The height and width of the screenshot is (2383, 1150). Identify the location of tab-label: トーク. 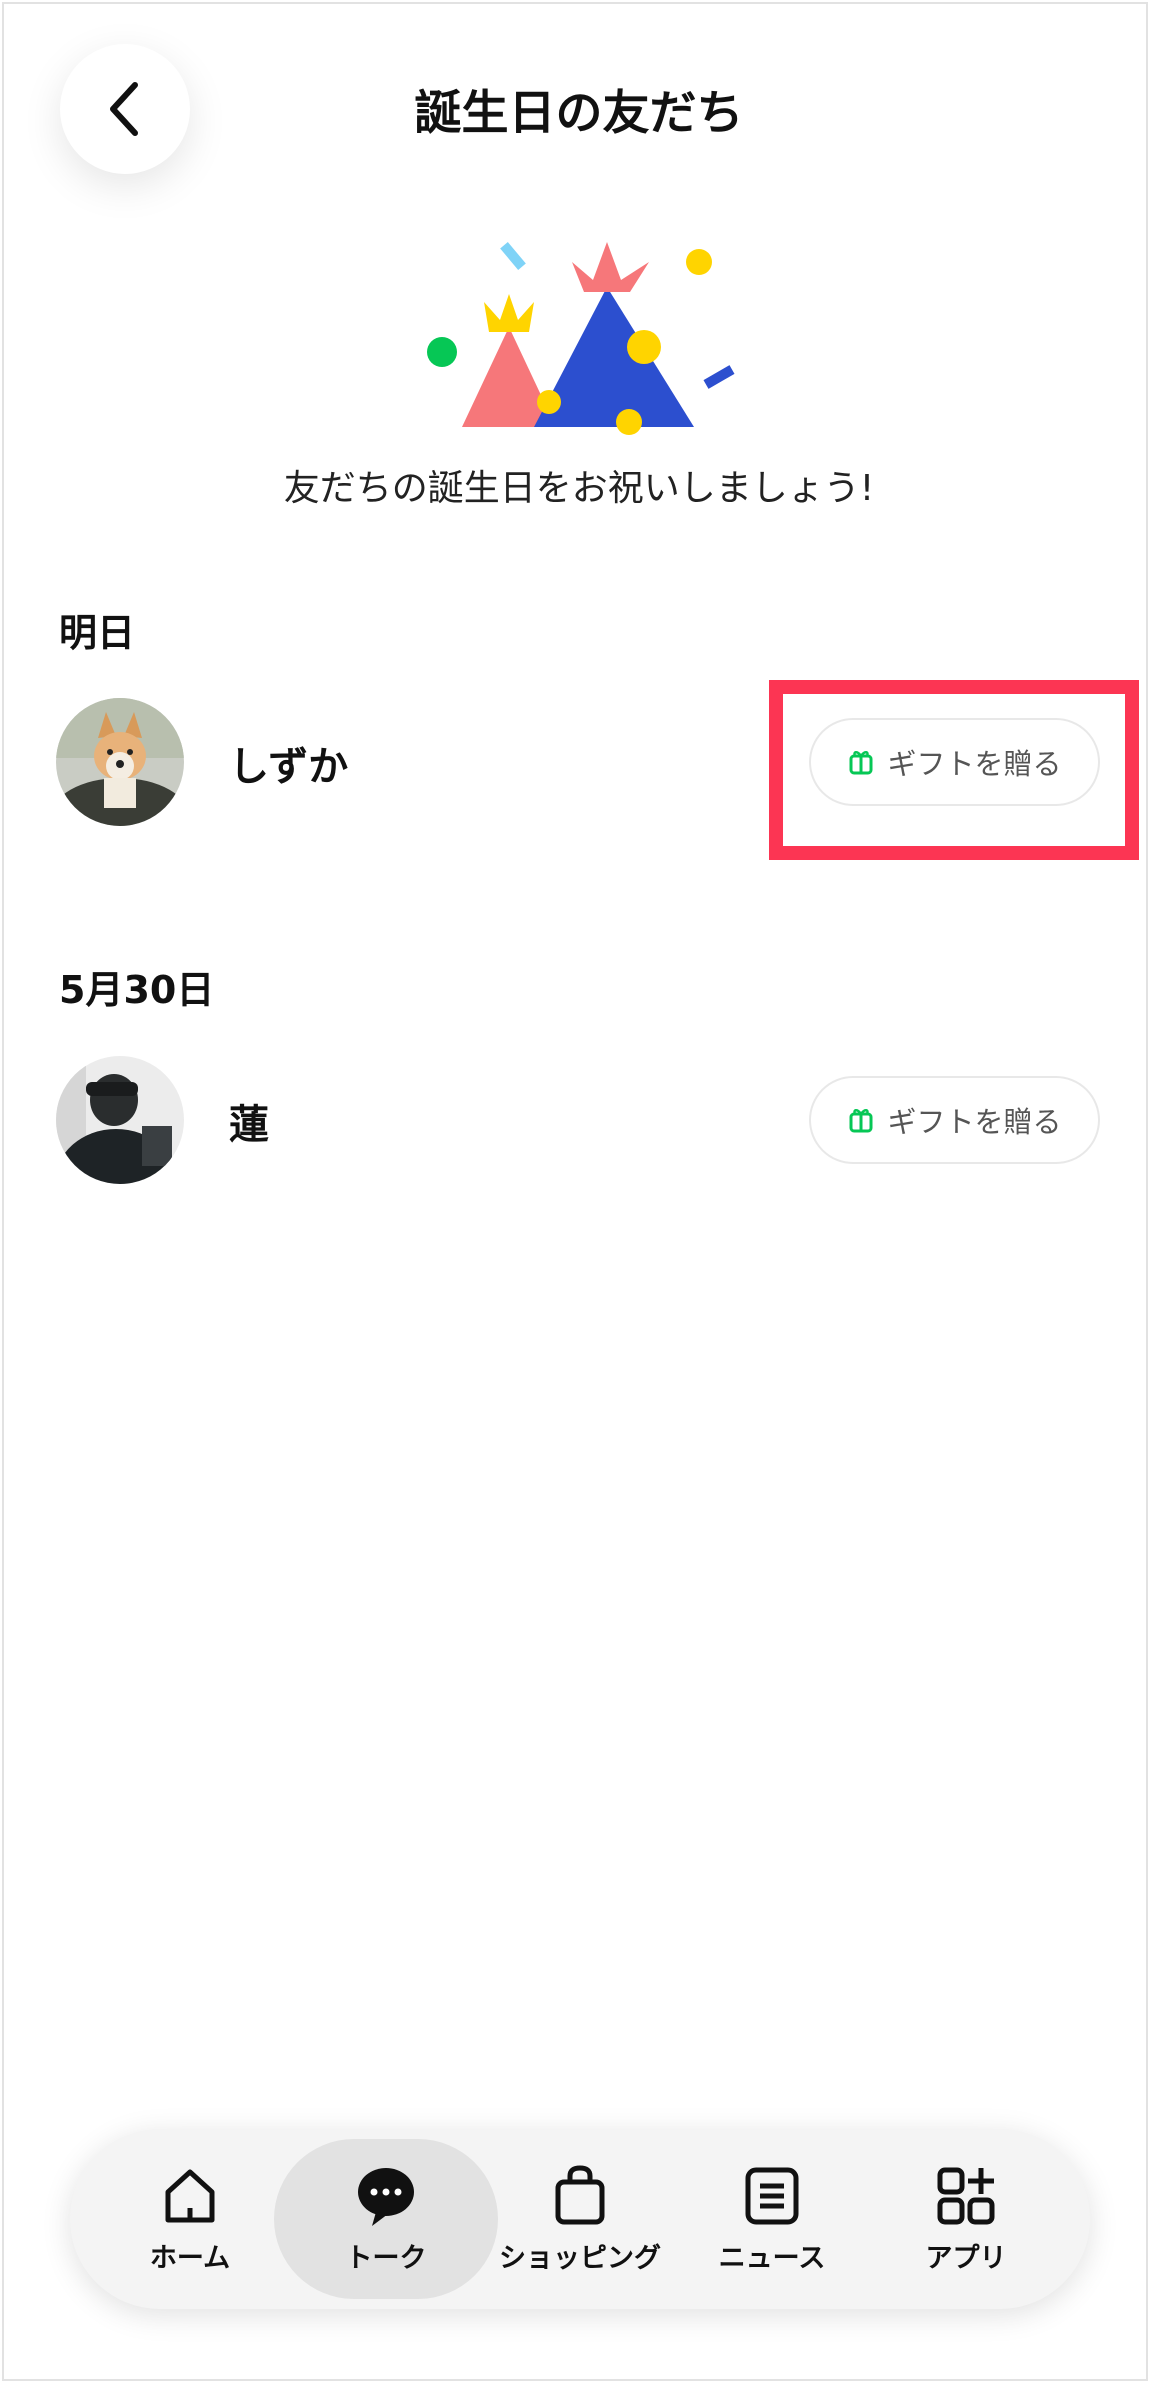
(386, 2258).